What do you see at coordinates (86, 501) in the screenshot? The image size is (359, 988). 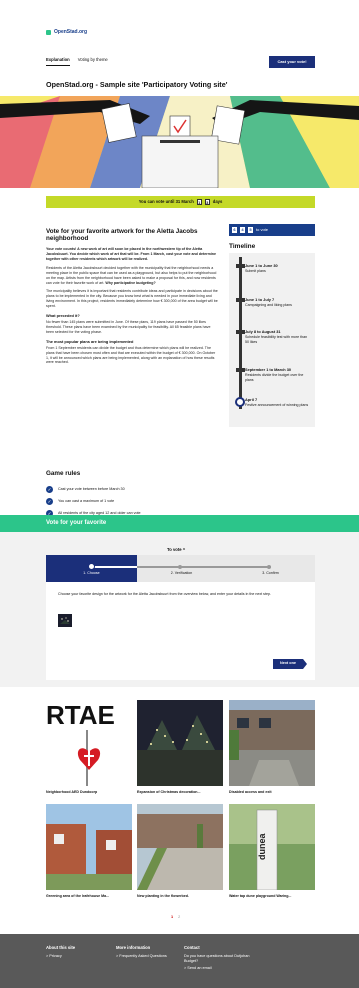 I see `rule-text: You can cast a maximum of 1 vote` at bounding box center [86, 501].